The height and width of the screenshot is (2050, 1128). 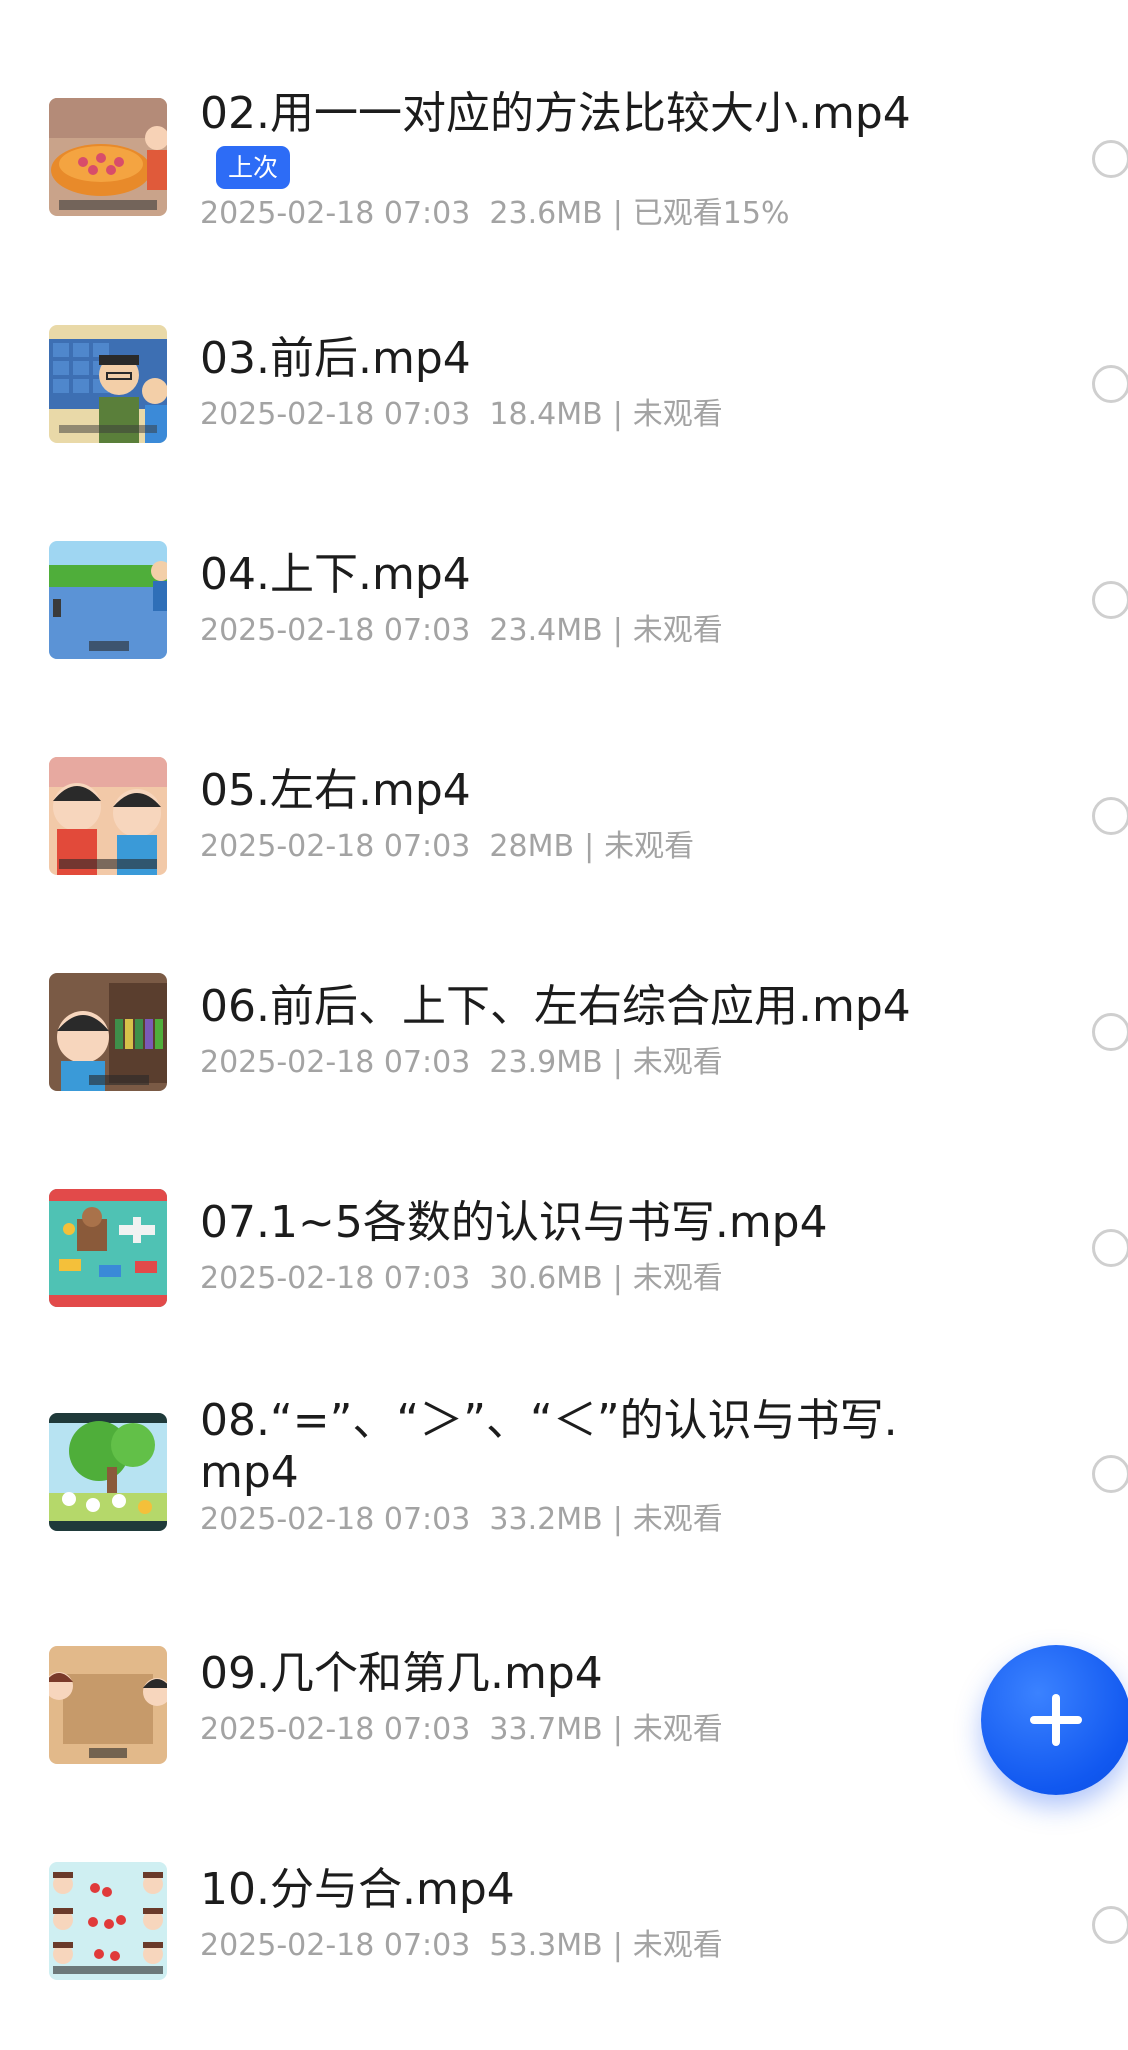 What do you see at coordinates (564, 611) in the screenshot?
I see `file-row: 04.上下.mp4 2025-02-18 07:03 23.4MB | 未观看` at bounding box center [564, 611].